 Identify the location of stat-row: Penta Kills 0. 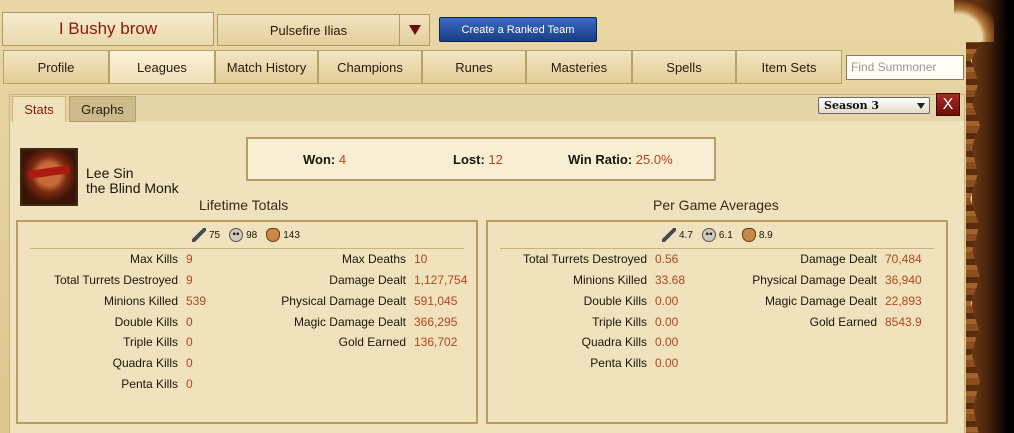
(157, 384).